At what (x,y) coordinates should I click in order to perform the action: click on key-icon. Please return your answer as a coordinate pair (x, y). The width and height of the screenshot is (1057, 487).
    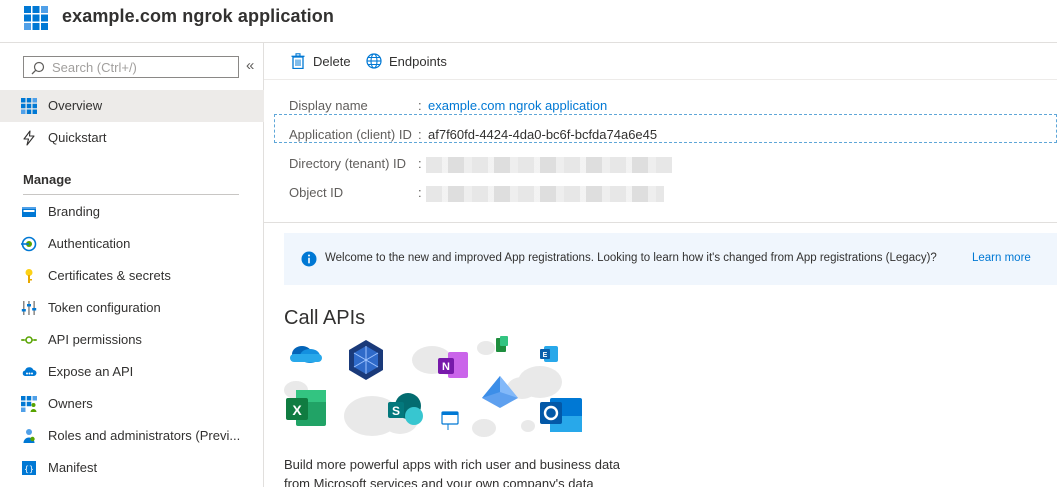
    Looking at the image, I should click on (29, 276).